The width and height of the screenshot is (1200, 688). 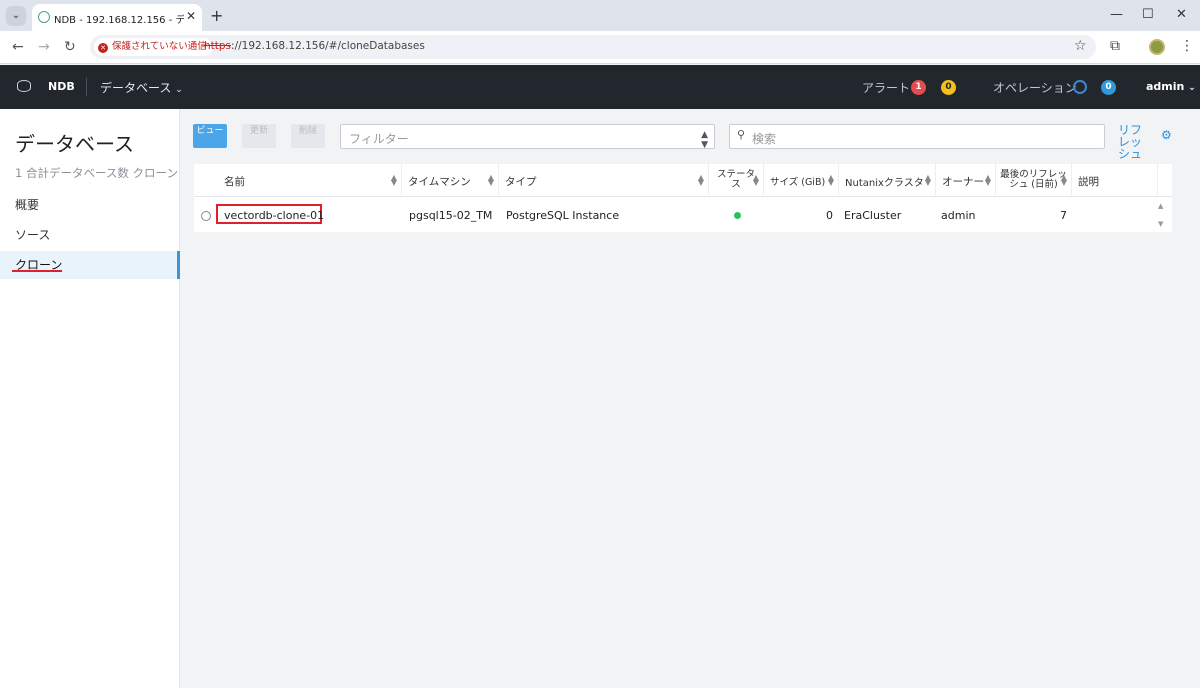 I want to click on alerts-label: アラート, so click(x=886, y=87).